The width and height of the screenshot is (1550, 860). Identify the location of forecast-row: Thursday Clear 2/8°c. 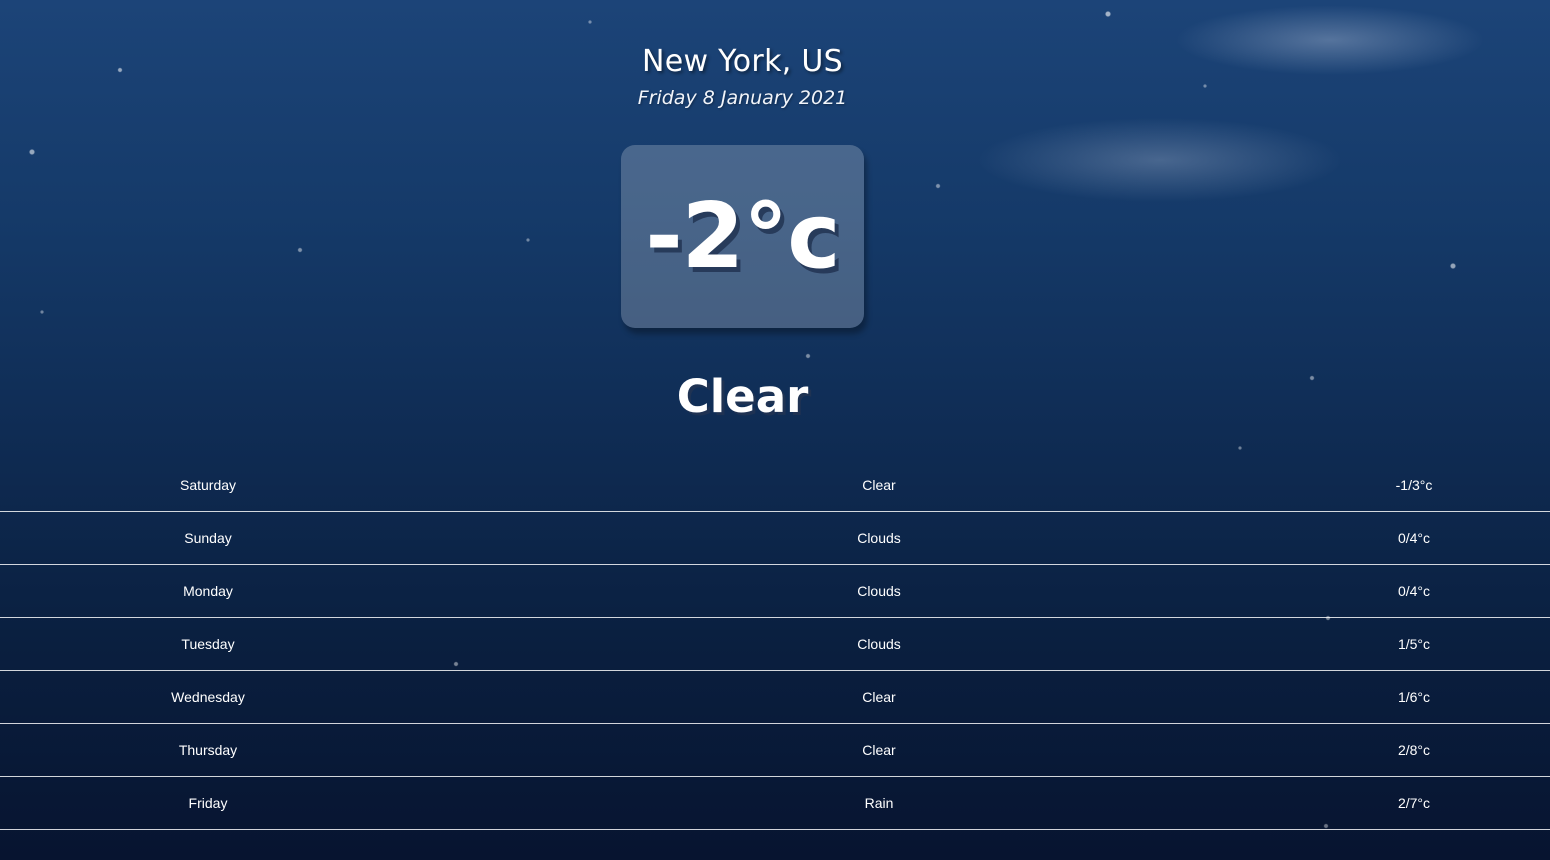
(775, 750).